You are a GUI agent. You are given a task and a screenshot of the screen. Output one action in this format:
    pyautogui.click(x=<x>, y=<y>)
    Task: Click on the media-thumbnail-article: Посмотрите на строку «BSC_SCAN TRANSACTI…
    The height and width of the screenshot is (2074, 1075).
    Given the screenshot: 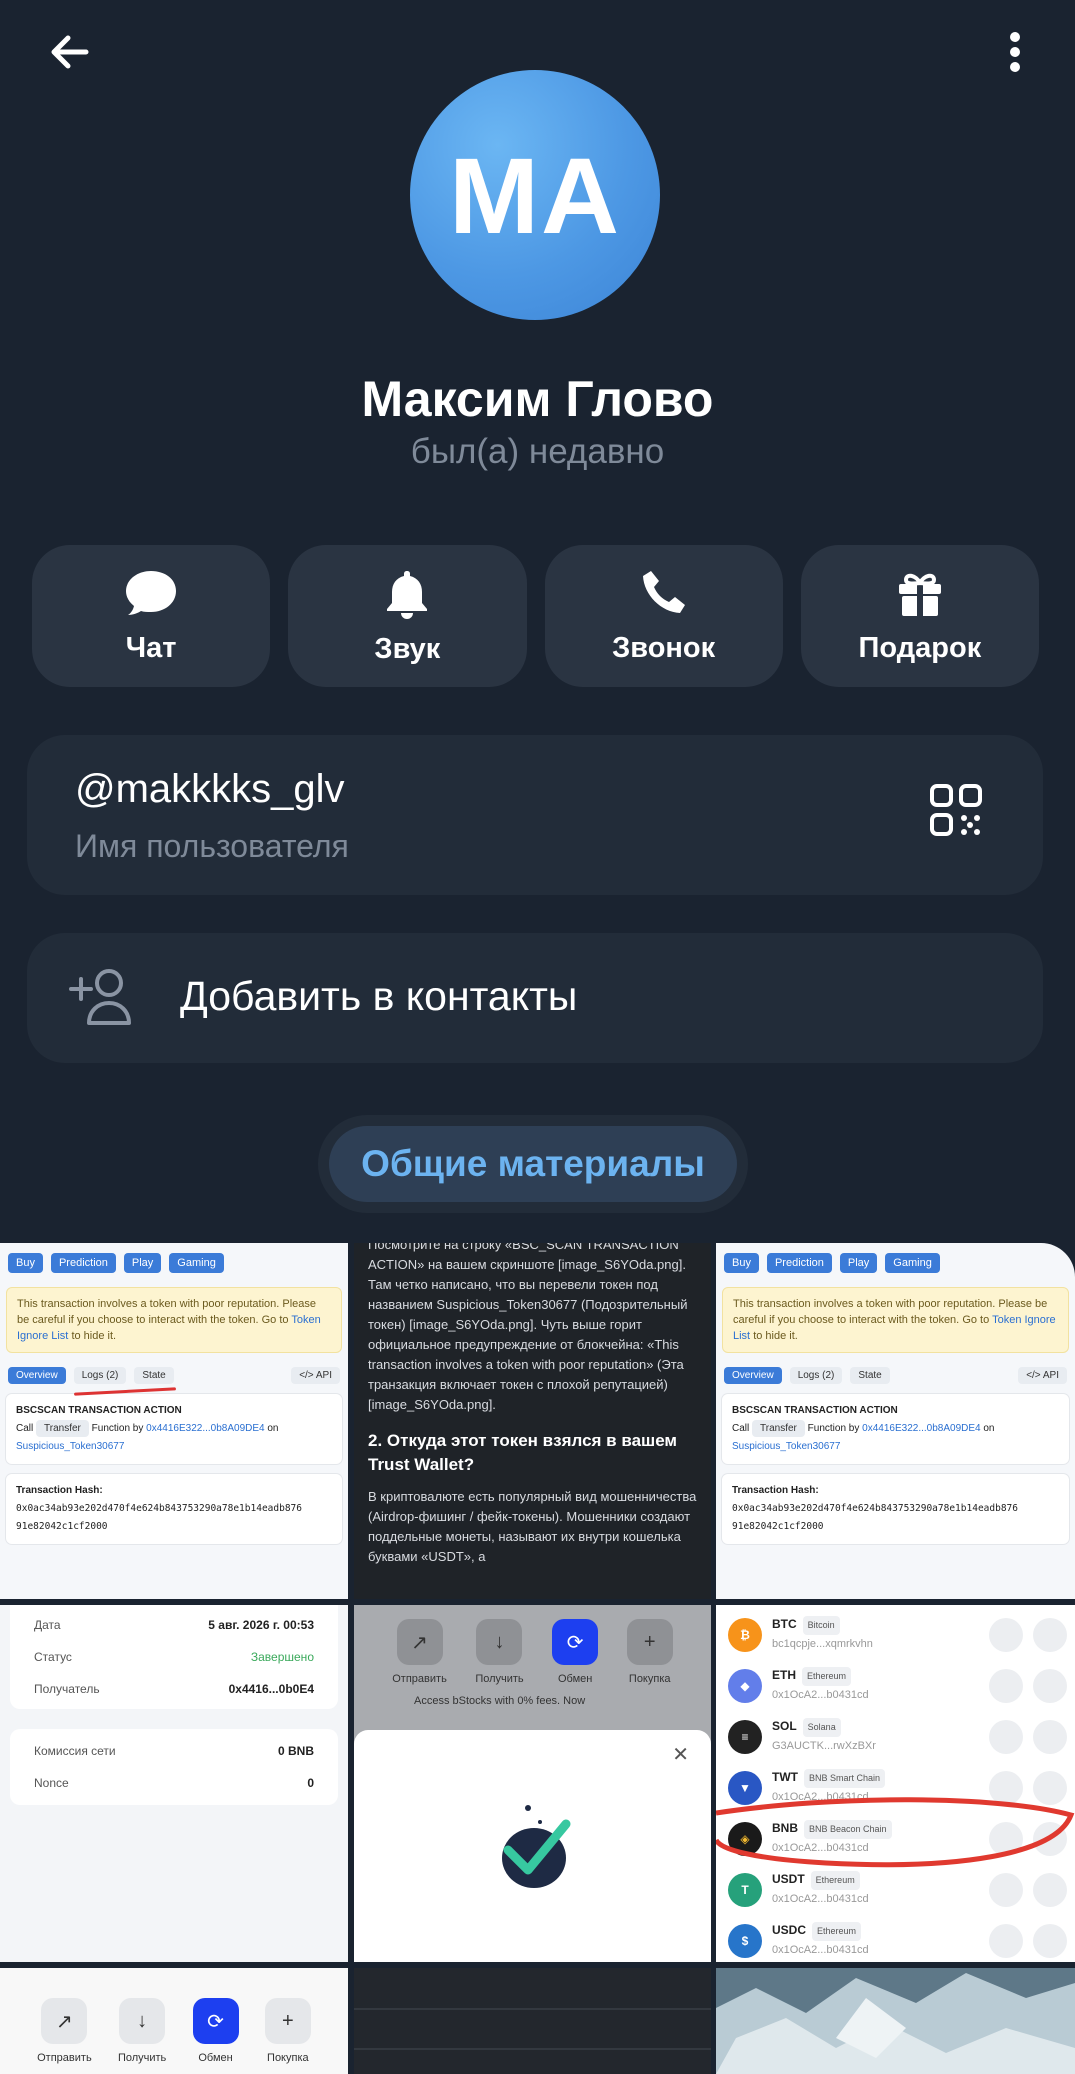 What is the action you would take?
    pyautogui.click(x=532, y=1421)
    